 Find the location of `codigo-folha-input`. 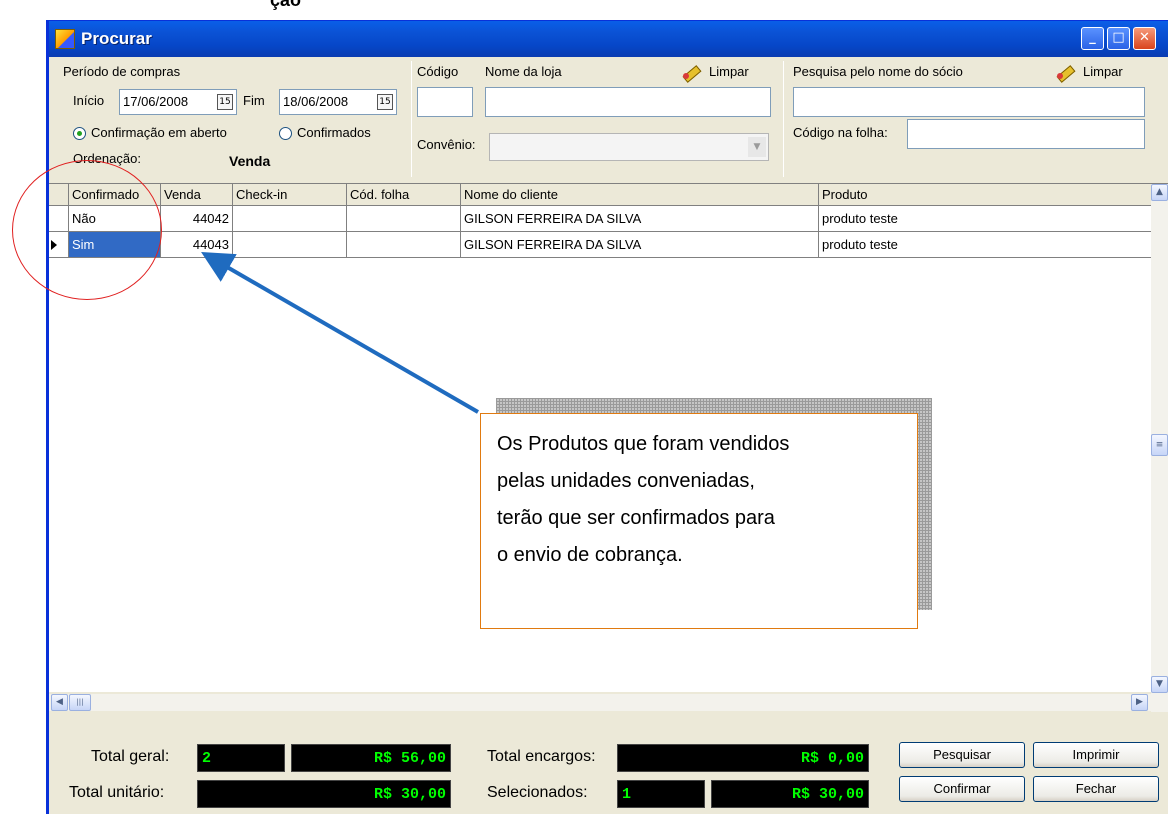

codigo-folha-input is located at coordinates (1026, 134).